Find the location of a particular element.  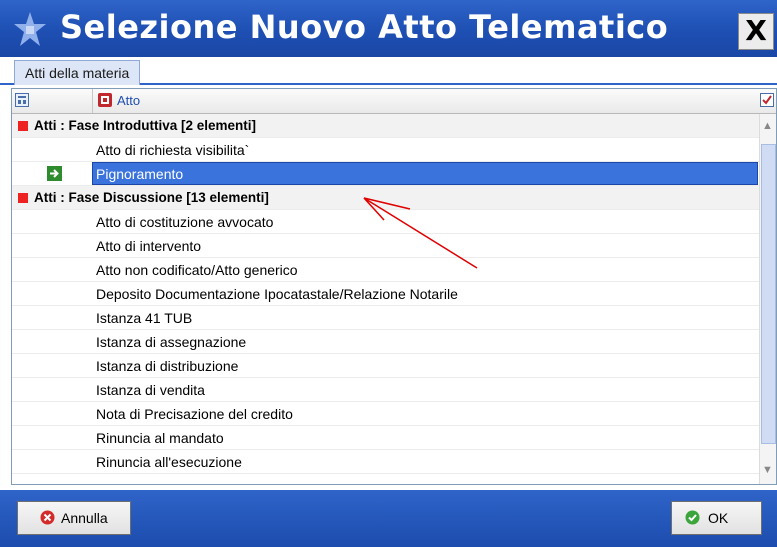

table-row: Istanza di assegnazione is located at coordinates (386, 342).